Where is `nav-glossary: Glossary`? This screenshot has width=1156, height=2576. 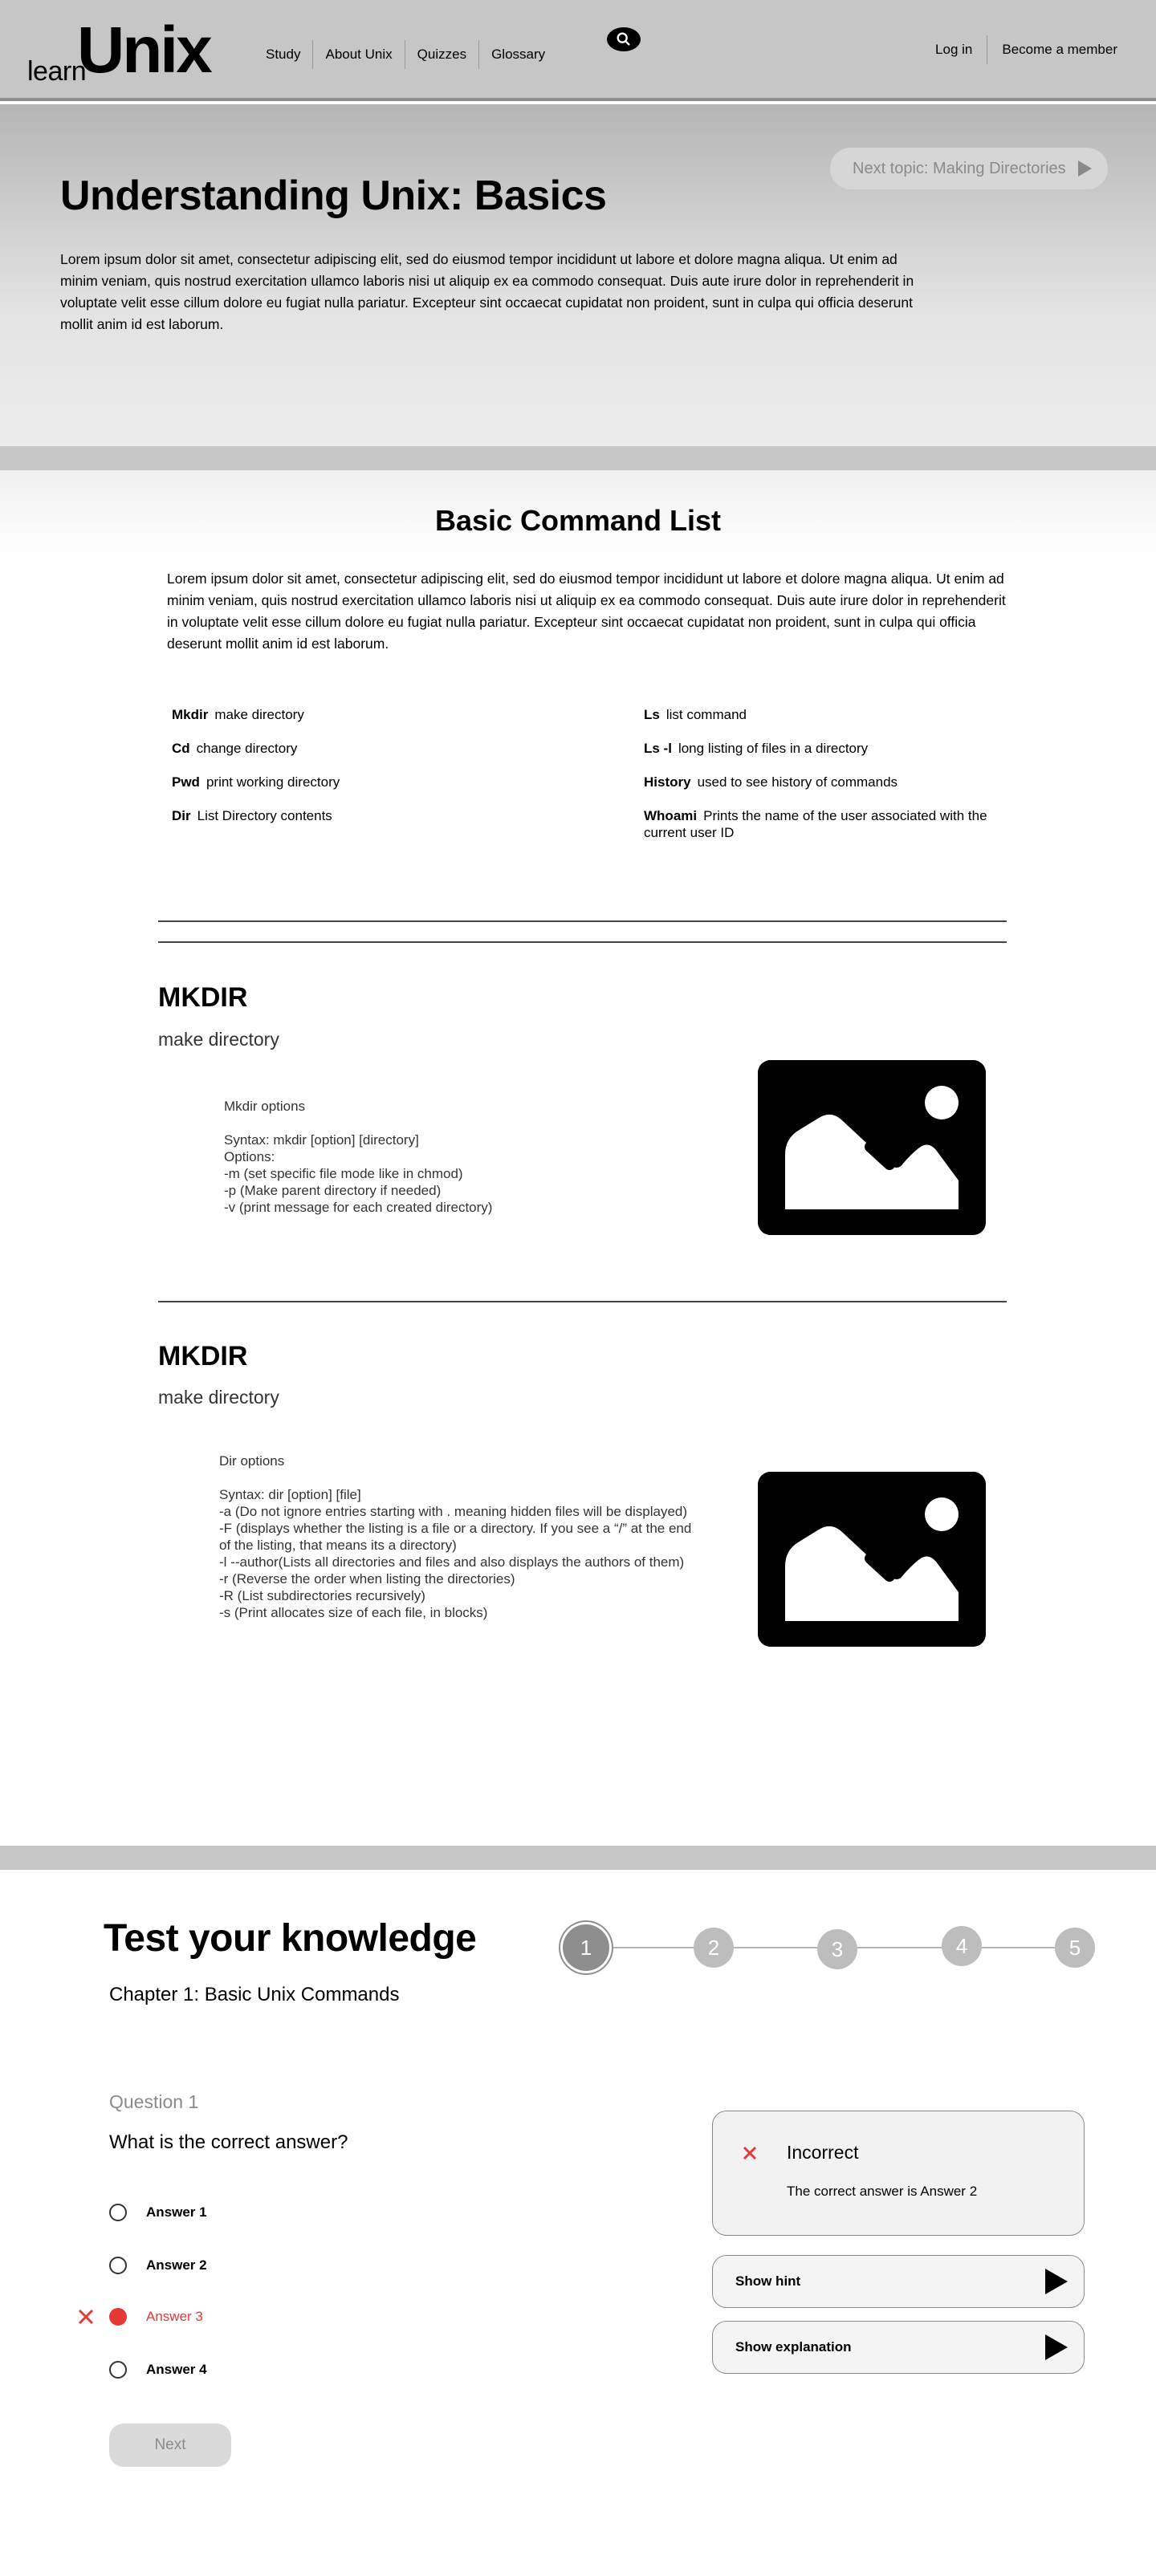 nav-glossary: Glossary is located at coordinates (518, 54).